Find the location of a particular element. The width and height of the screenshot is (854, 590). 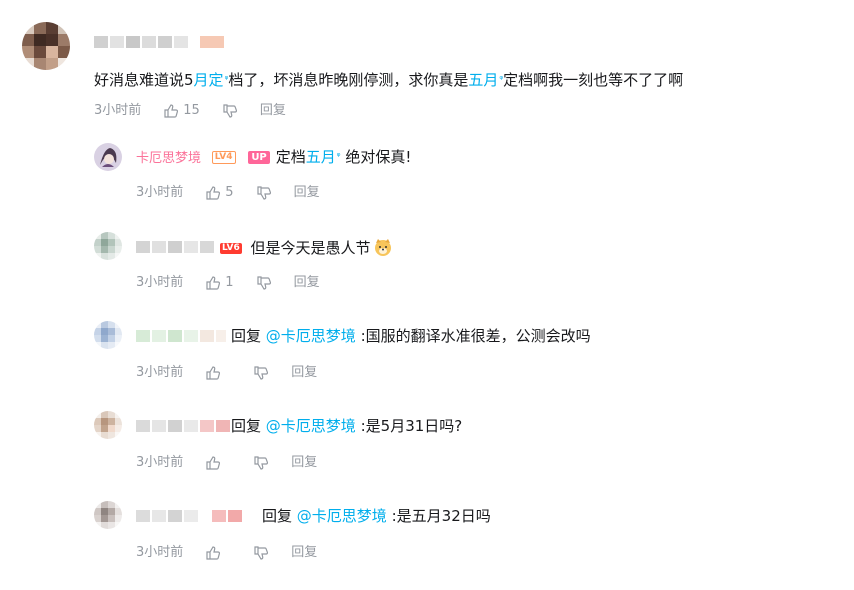

like-count: 15 is located at coordinates (191, 110).